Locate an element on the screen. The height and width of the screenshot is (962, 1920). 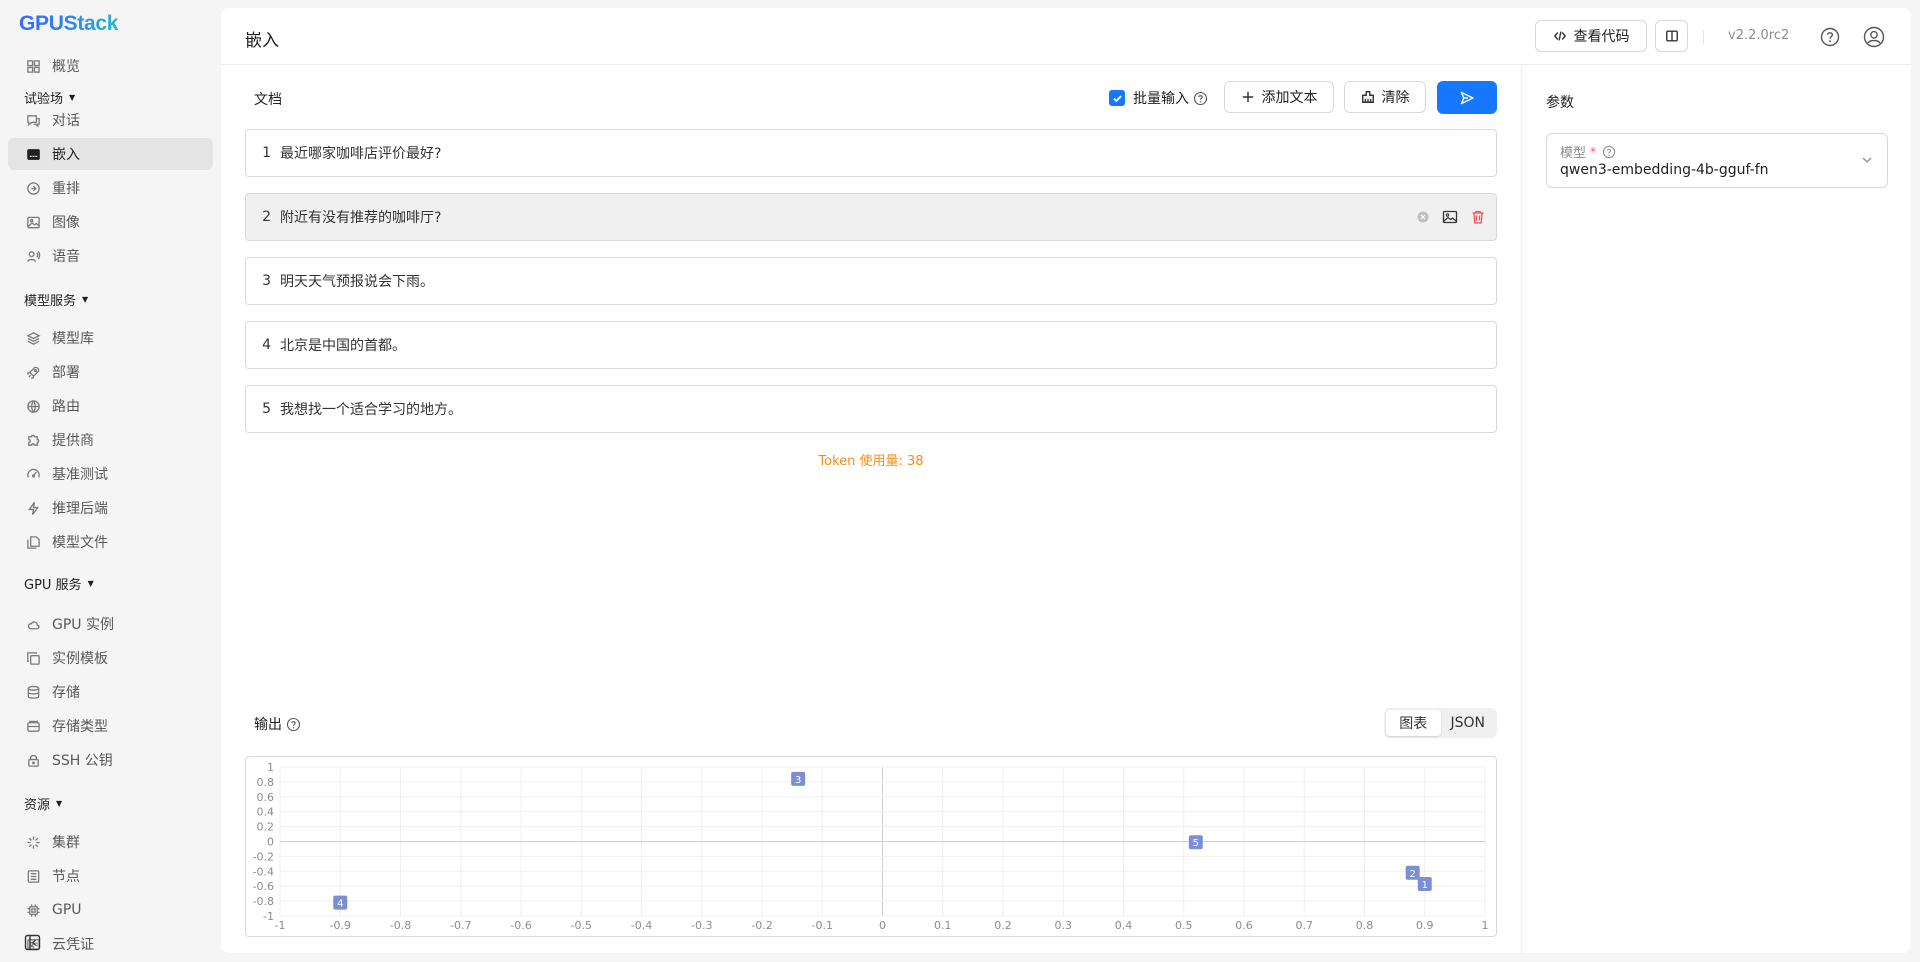
y-tick-label: 0.8 is located at coordinates (266, 782).